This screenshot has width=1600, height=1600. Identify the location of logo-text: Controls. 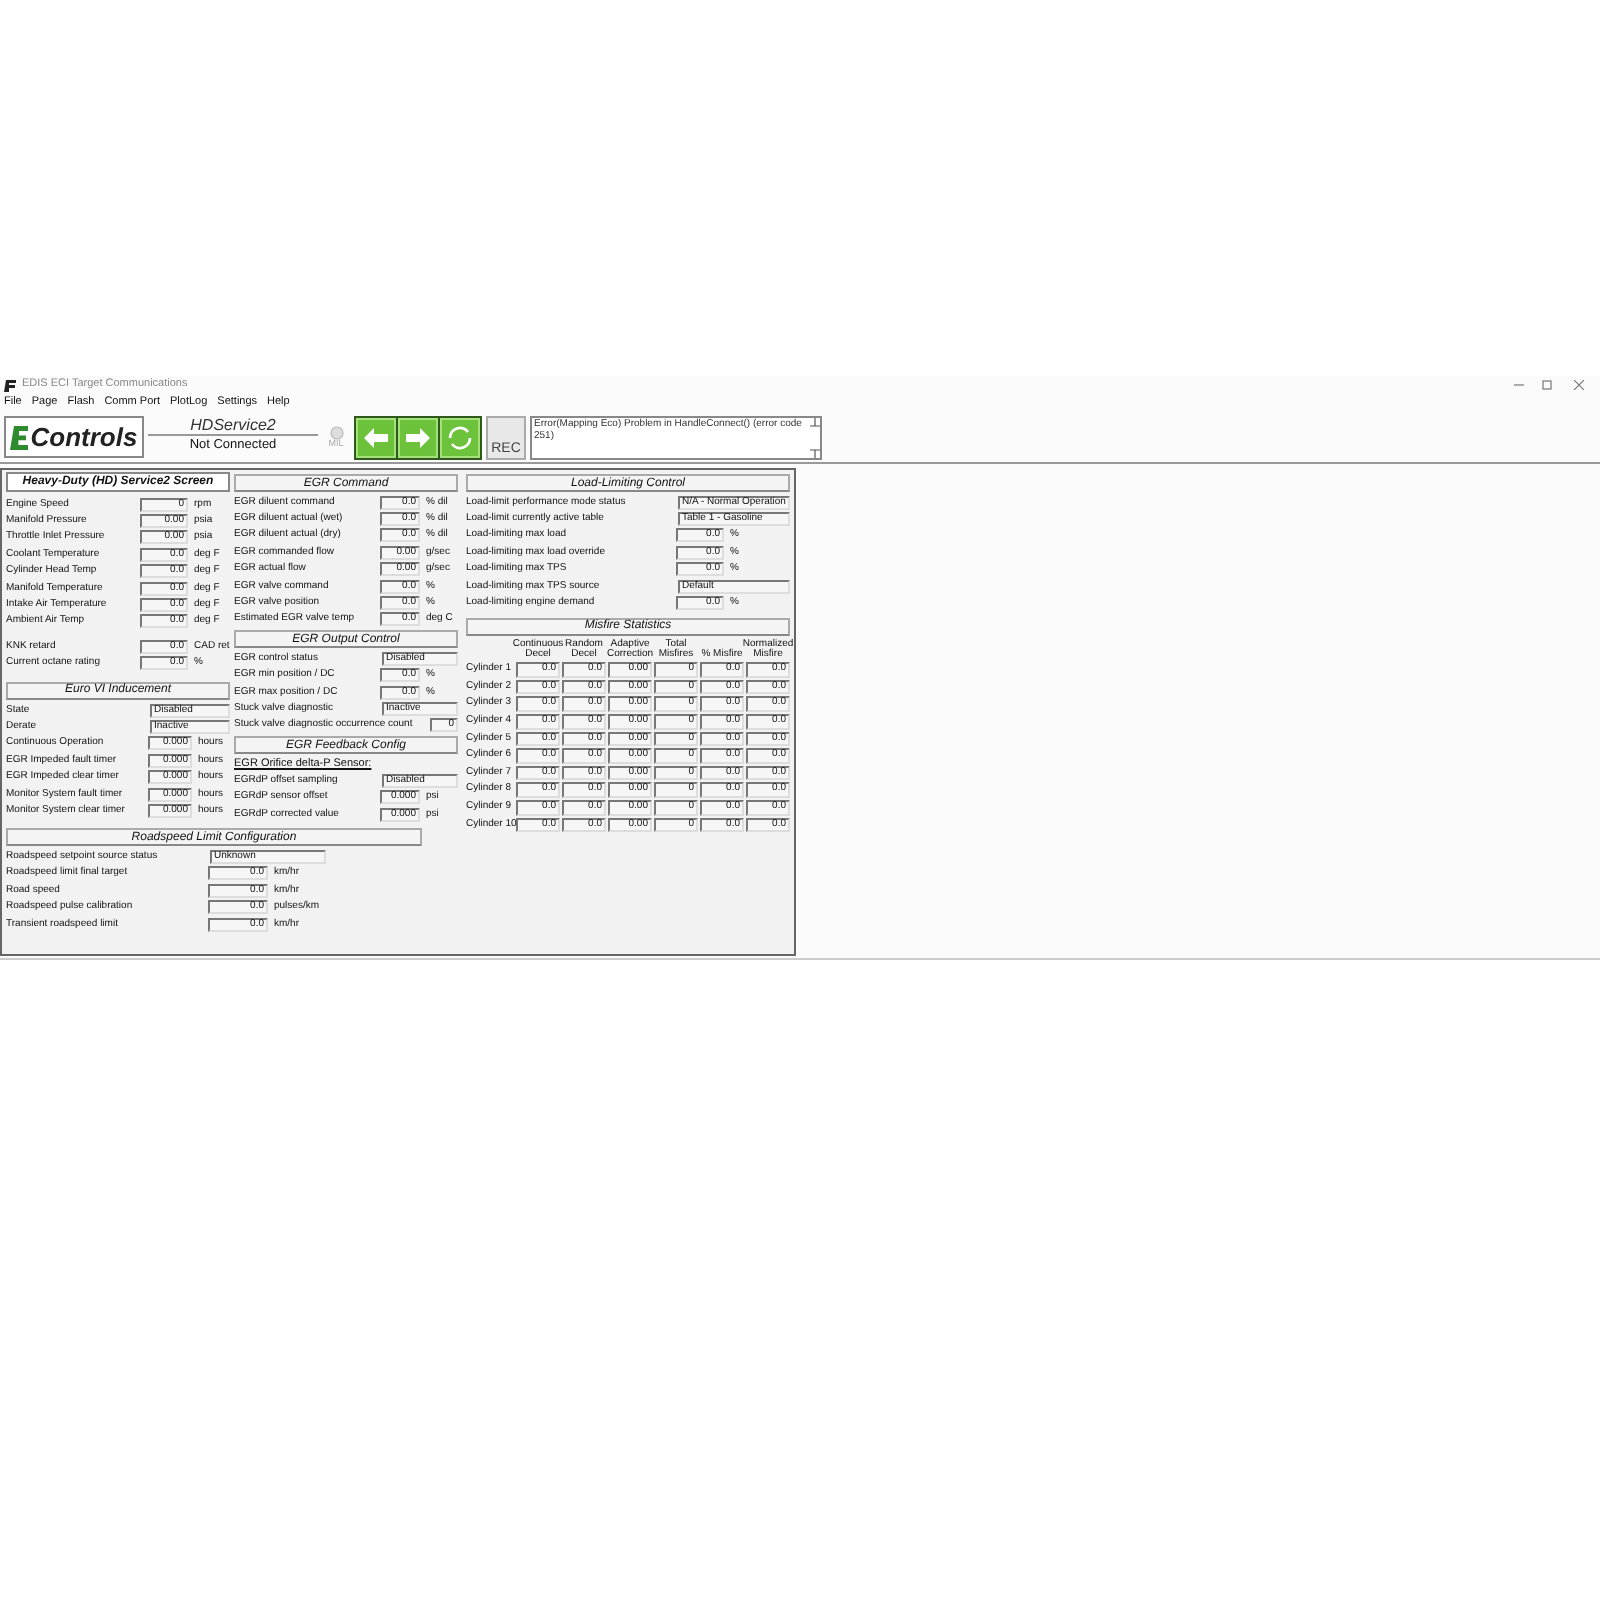
(84, 437).